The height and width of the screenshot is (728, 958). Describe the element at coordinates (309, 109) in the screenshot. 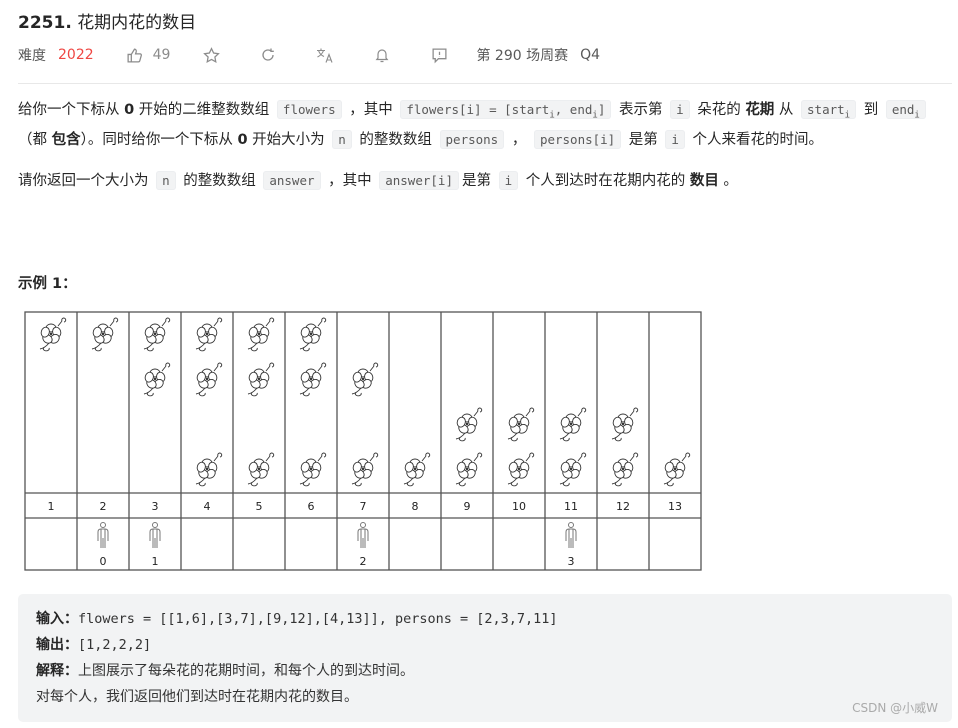

I see `inline-code: flowers` at that location.